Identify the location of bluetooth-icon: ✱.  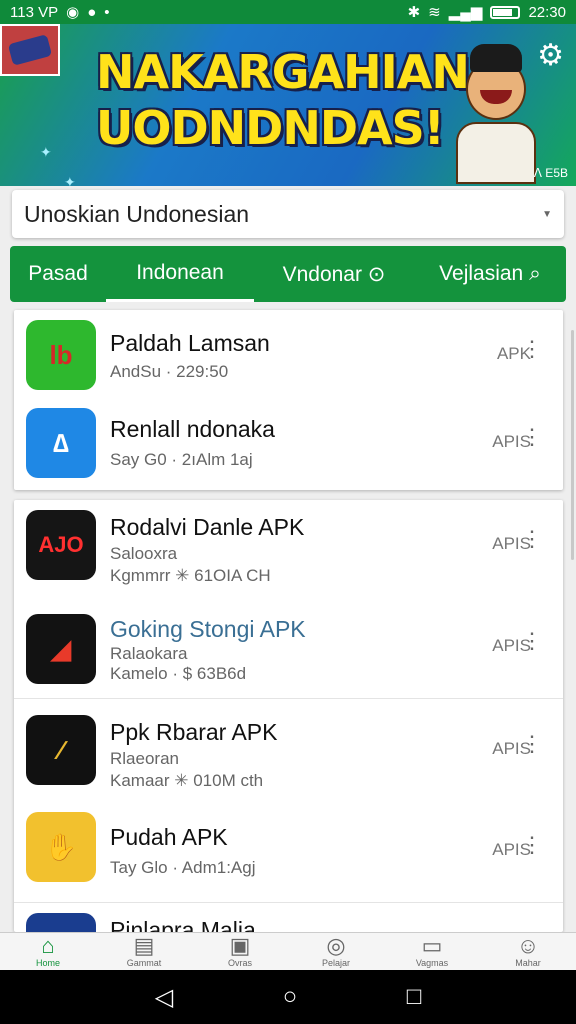
(414, 12).